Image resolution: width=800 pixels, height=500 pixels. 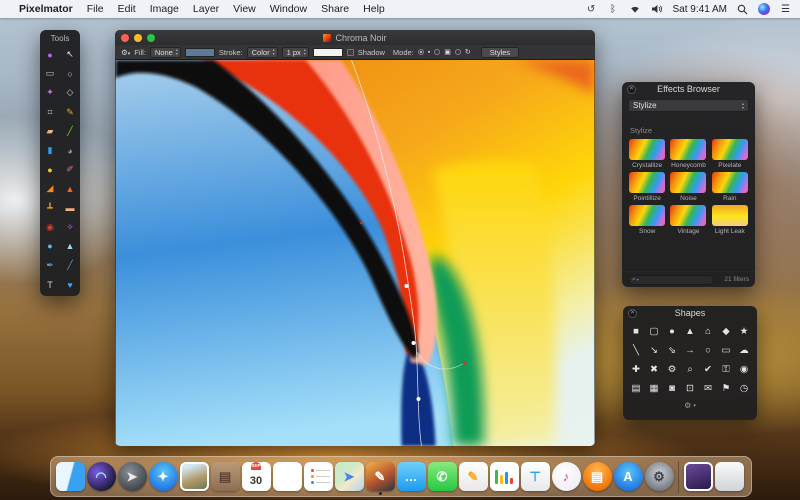 I want to click on menu-item-image: Image, so click(x=164, y=9).